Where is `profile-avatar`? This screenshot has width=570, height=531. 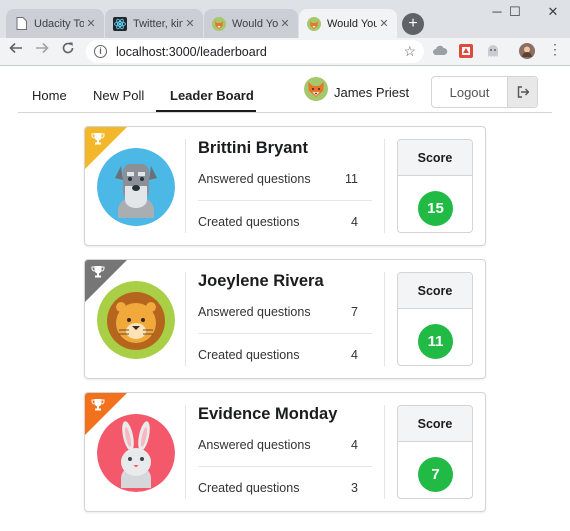
profile-avatar is located at coordinates (527, 51).